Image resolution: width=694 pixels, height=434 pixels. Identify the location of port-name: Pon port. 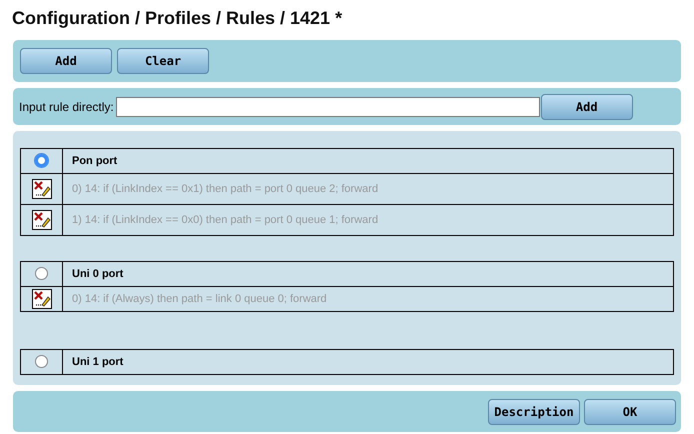
(368, 161).